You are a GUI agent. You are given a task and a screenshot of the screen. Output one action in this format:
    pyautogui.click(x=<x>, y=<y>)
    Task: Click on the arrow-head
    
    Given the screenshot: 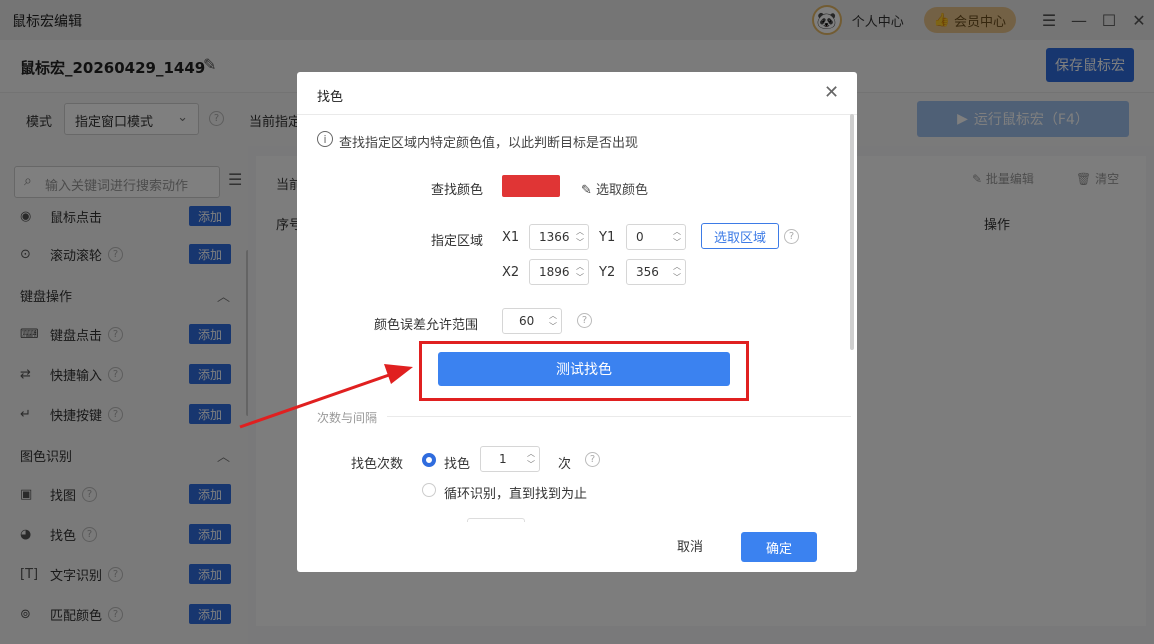 What is the action you would take?
    pyautogui.click(x=398, y=374)
    